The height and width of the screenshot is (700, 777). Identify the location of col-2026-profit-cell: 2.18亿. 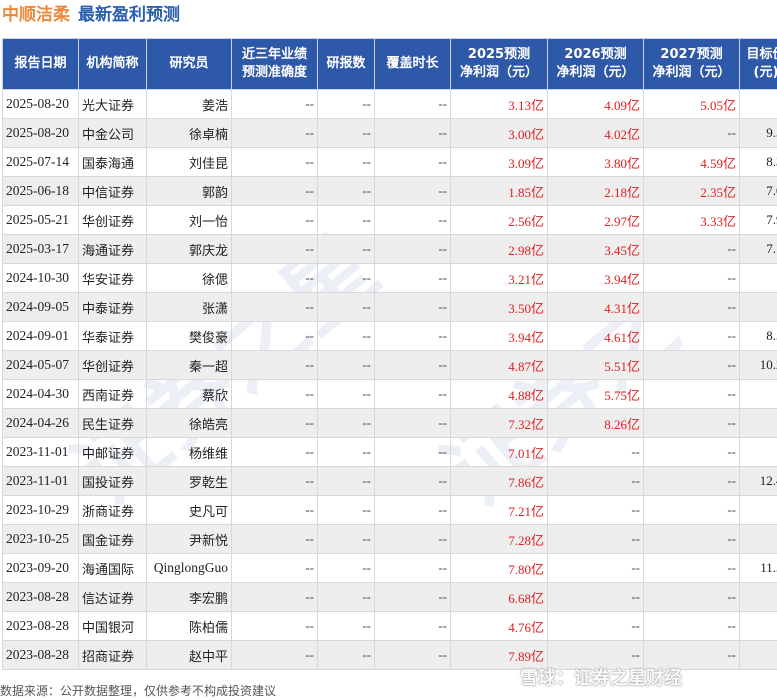
(595, 191).